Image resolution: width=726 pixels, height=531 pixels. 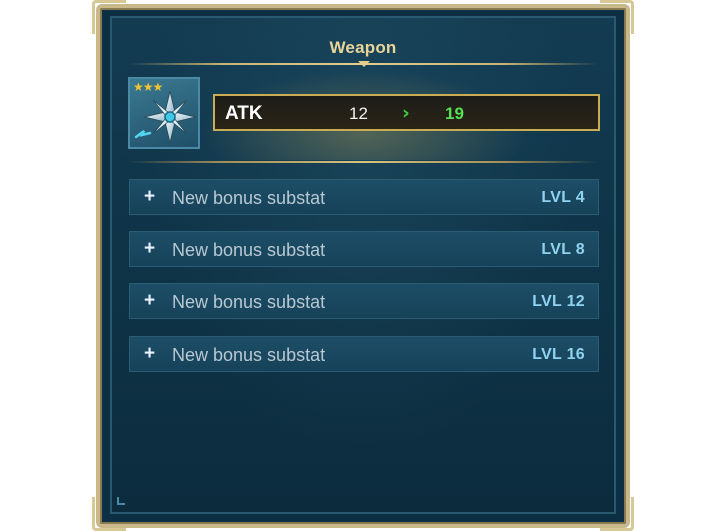 What do you see at coordinates (148, 87) in the screenshot?
I see `rarity-stars-icon: ★★★` at bounding box center [148, 87].